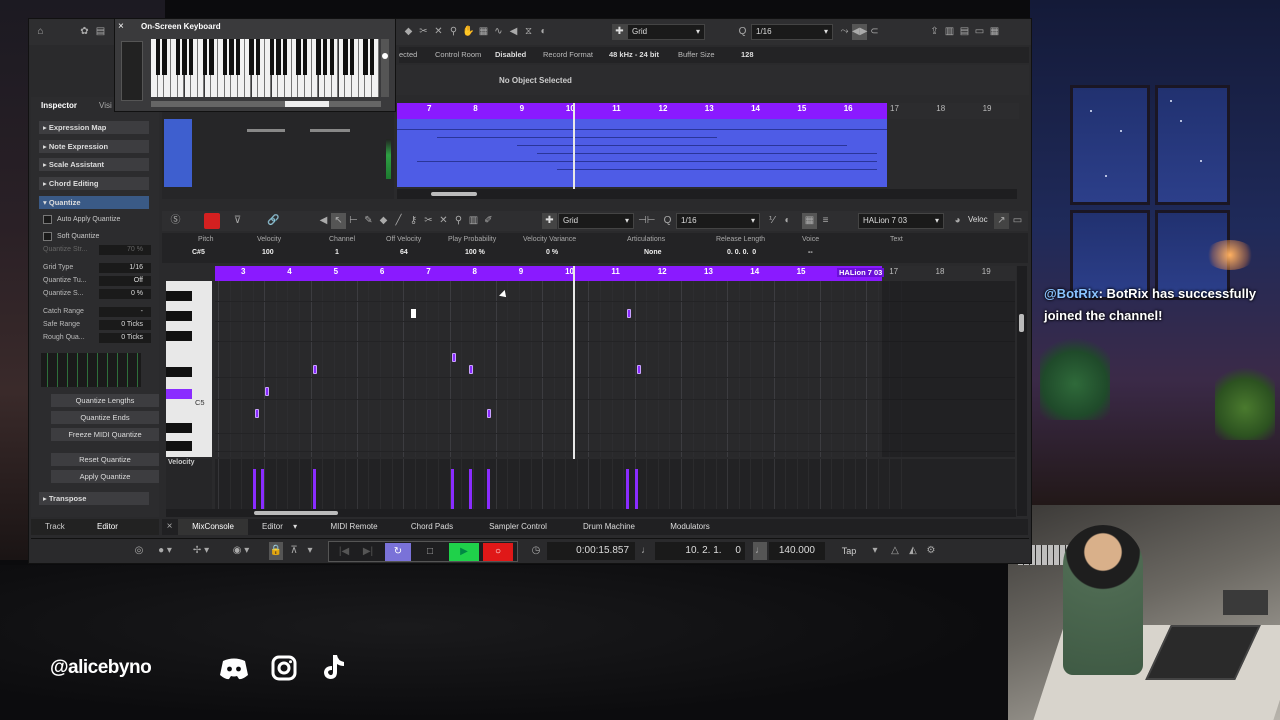 The width and height of the screenshot is (1280, 720). I want to click on tab-chord-pads: Chord Pads, so click(432, 527).